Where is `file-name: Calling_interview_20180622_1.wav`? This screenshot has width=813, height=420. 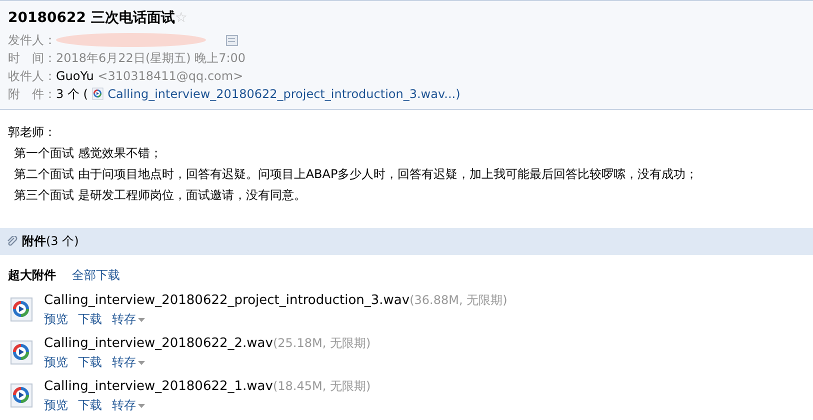
file-name: Calling_interview_20180622_1.wav is located at coordinates (158, 386).